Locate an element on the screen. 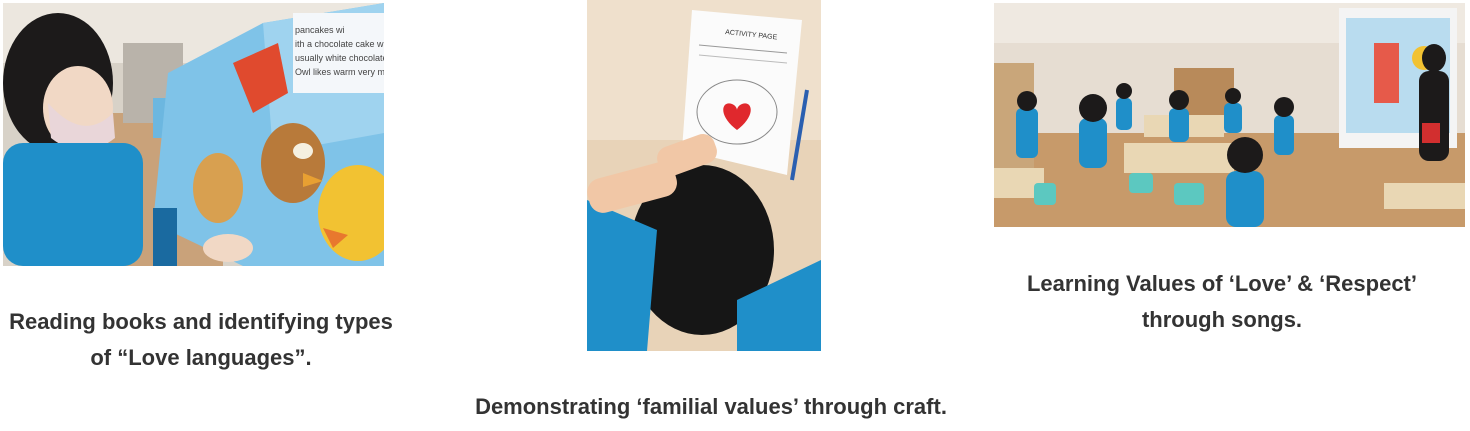 The width and height of the screenshot is (1470, 431). caption-reading-line-2: of “Love languages”. is located at coordinates (201, 357).